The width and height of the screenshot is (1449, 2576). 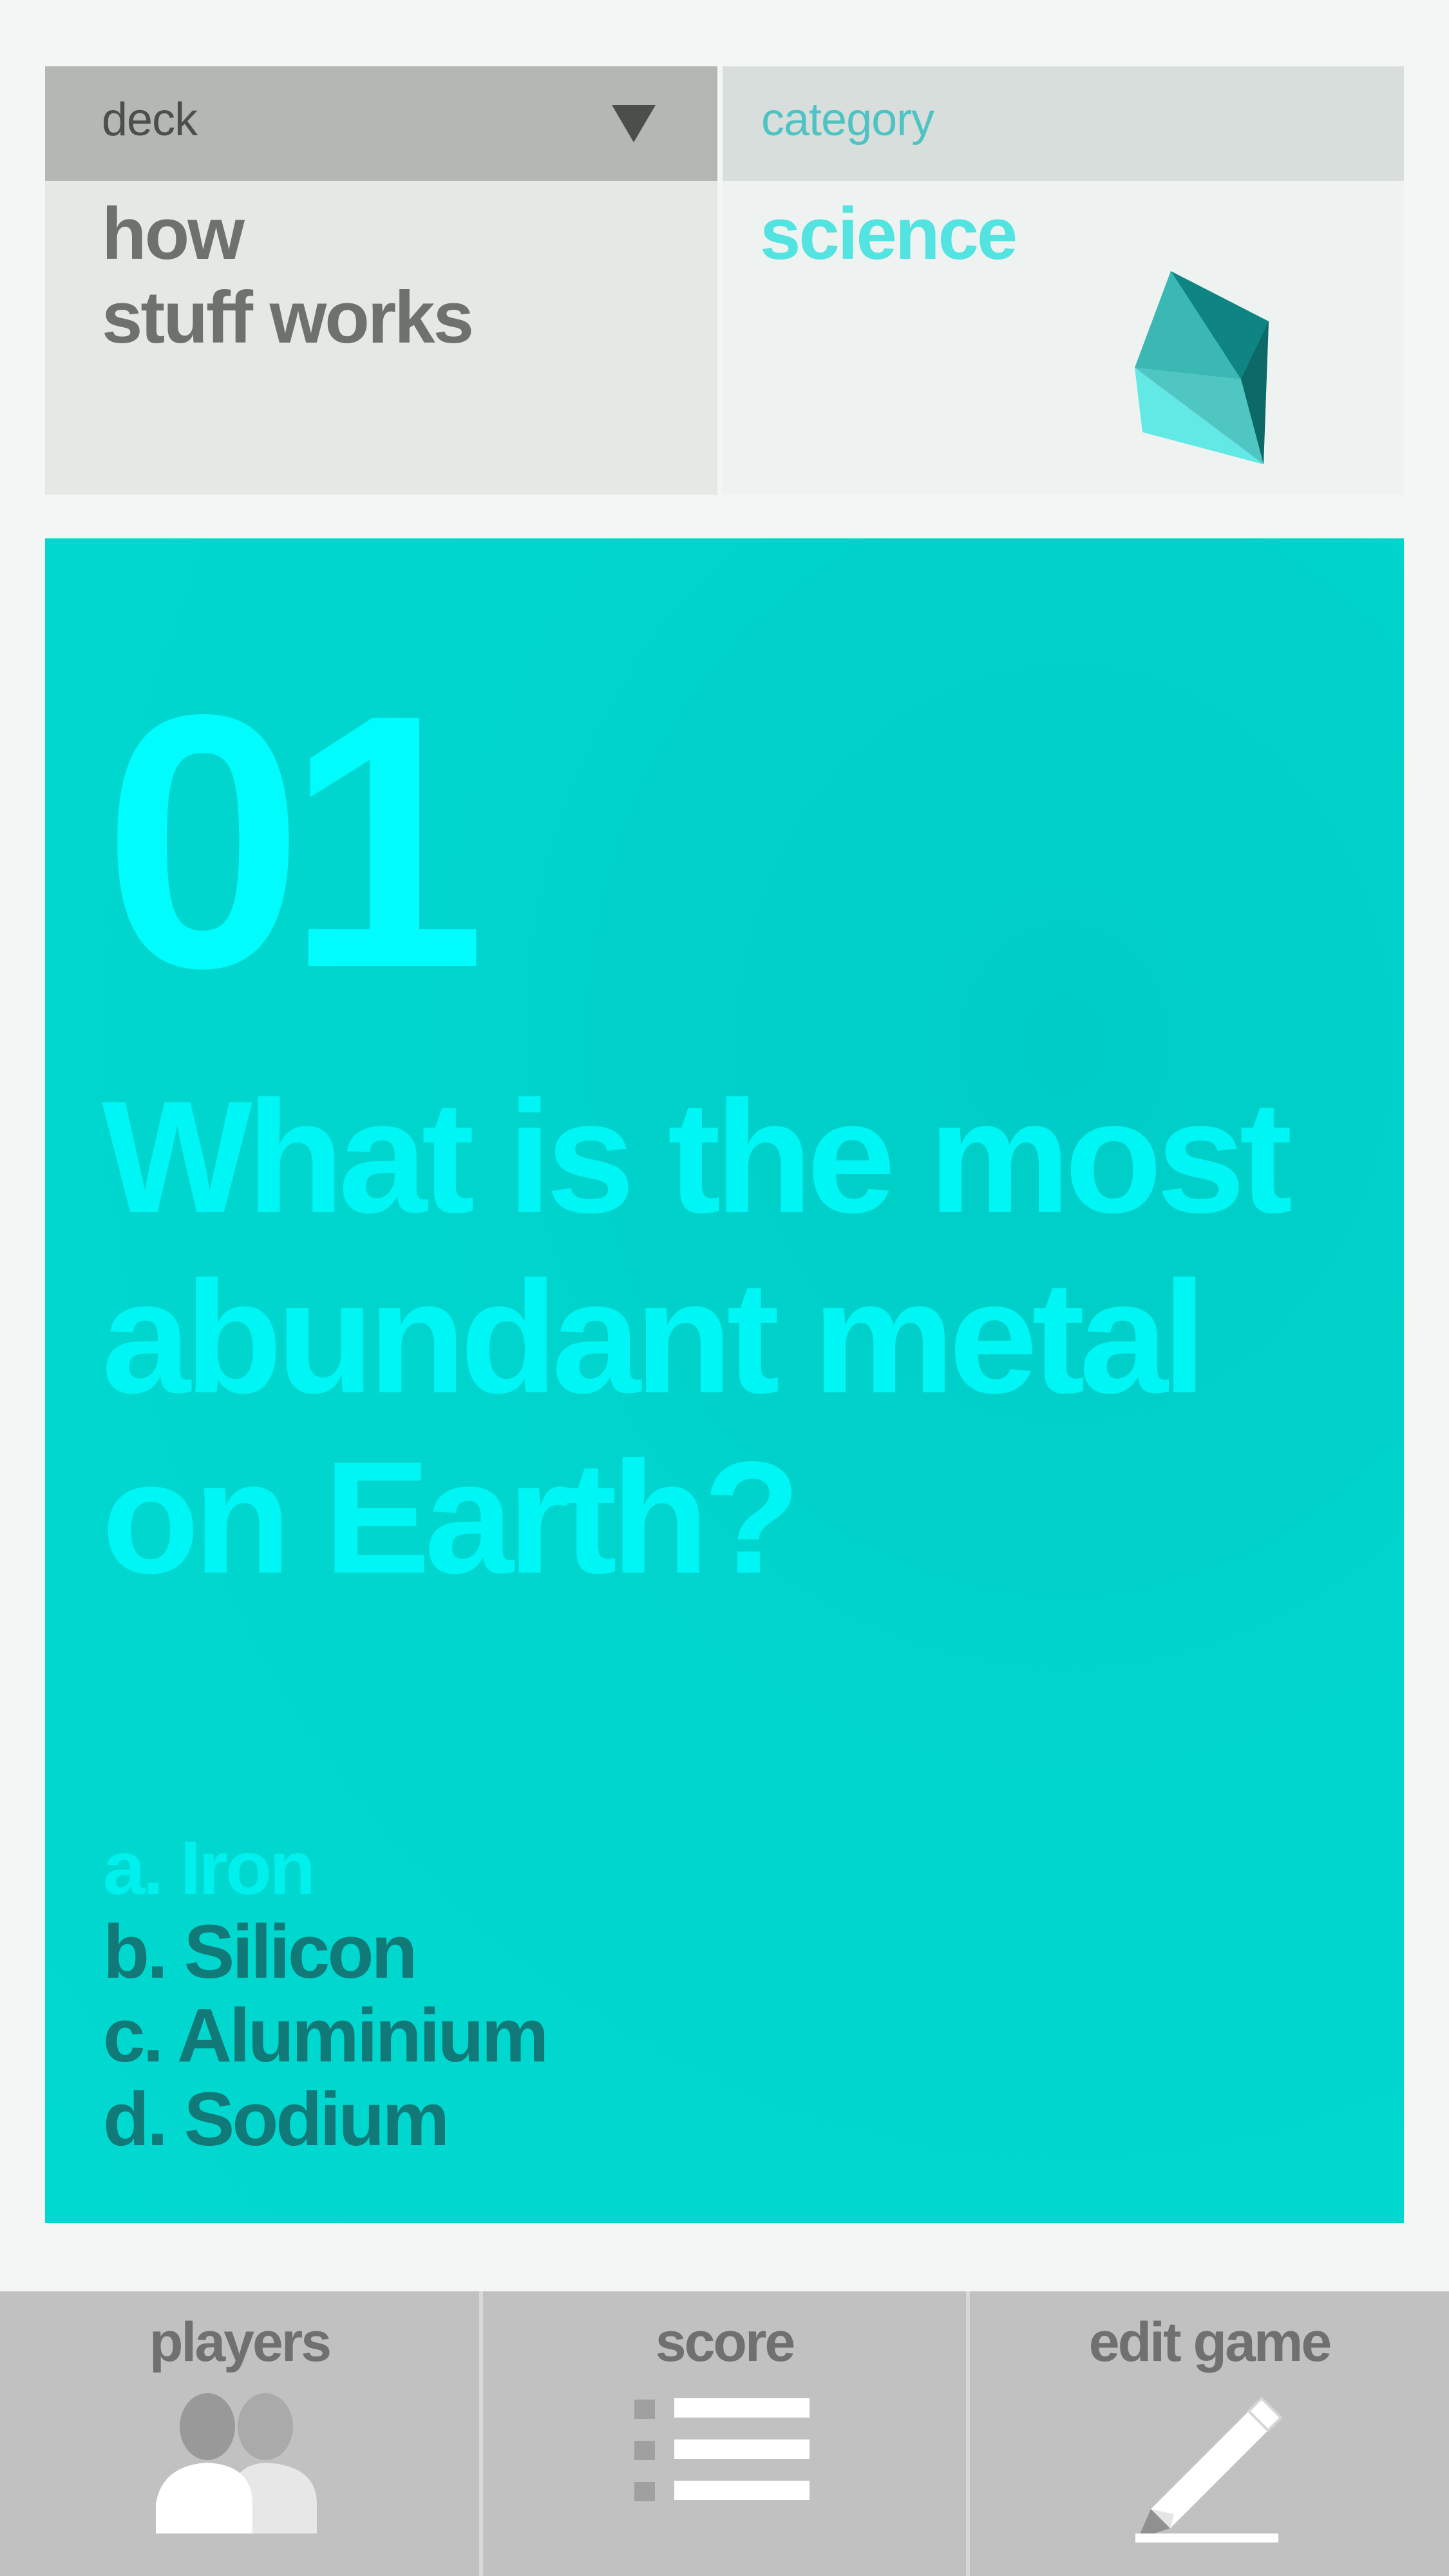 I want to click on category-header: category, so click(x=1063, y=124).